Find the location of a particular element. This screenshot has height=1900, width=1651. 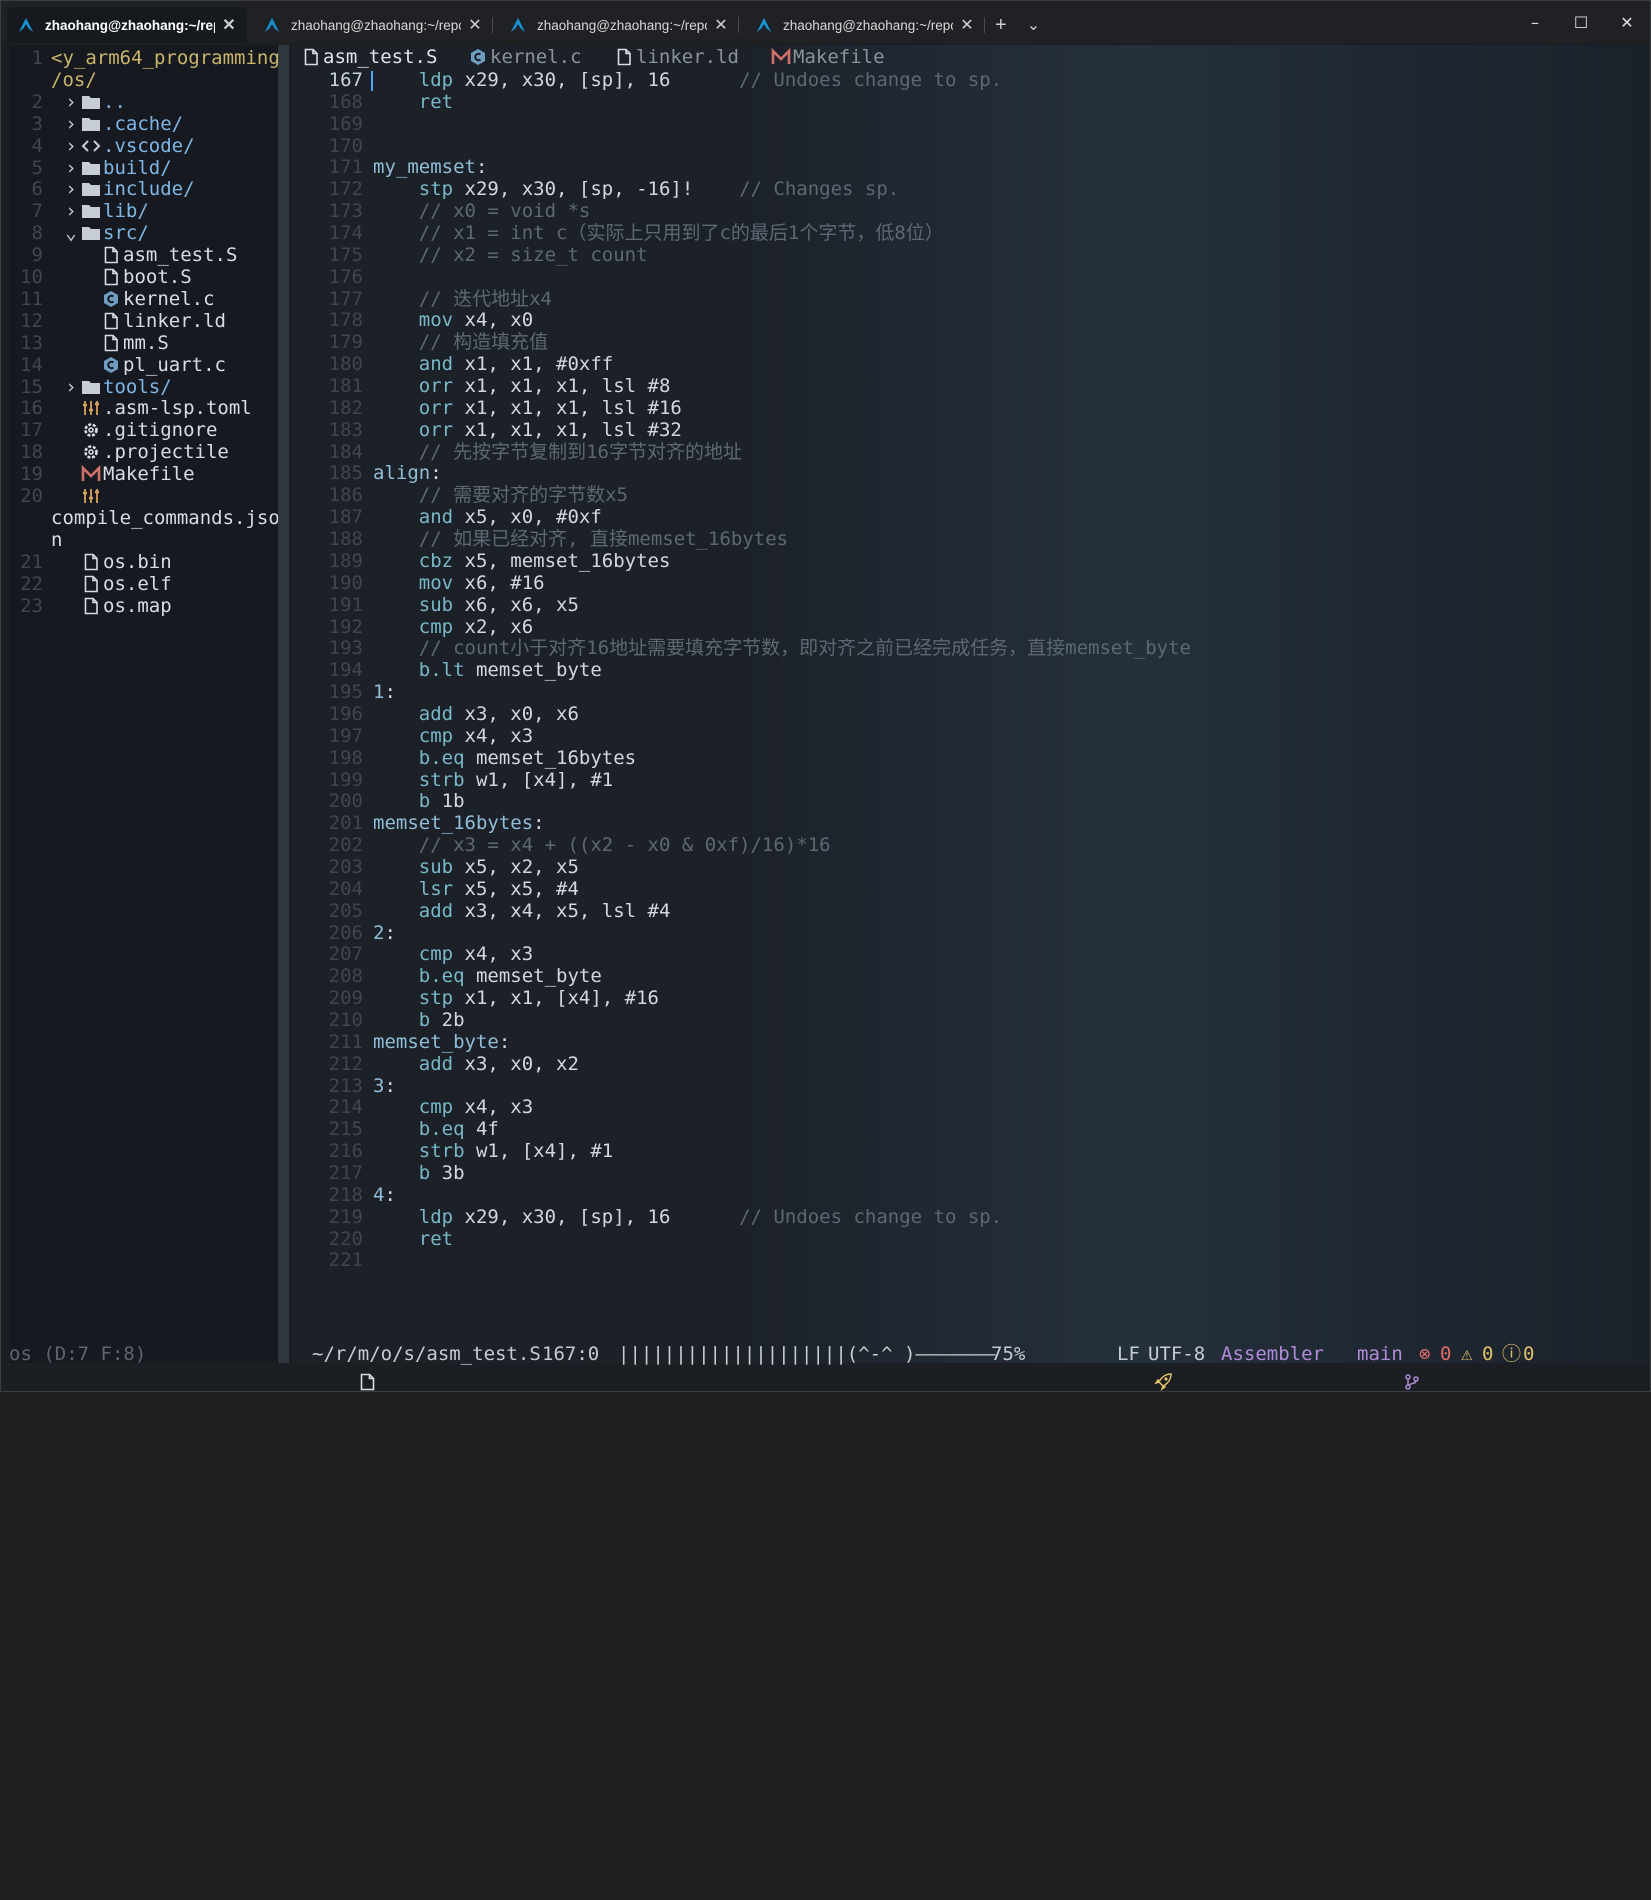

file-encoding: UTF-8 is located at coordinates (1177, 1354).